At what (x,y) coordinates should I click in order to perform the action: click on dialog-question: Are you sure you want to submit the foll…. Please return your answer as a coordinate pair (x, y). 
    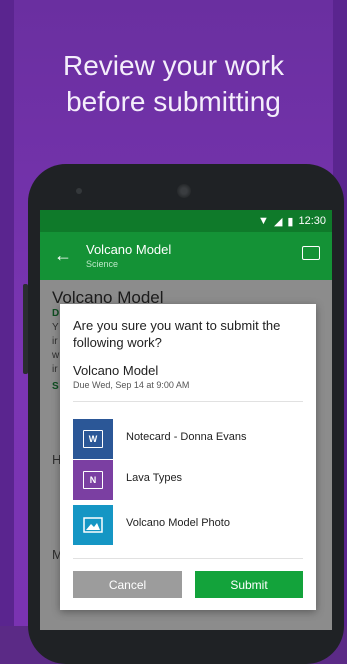
    Looking at the image, I should click on (177, 334).